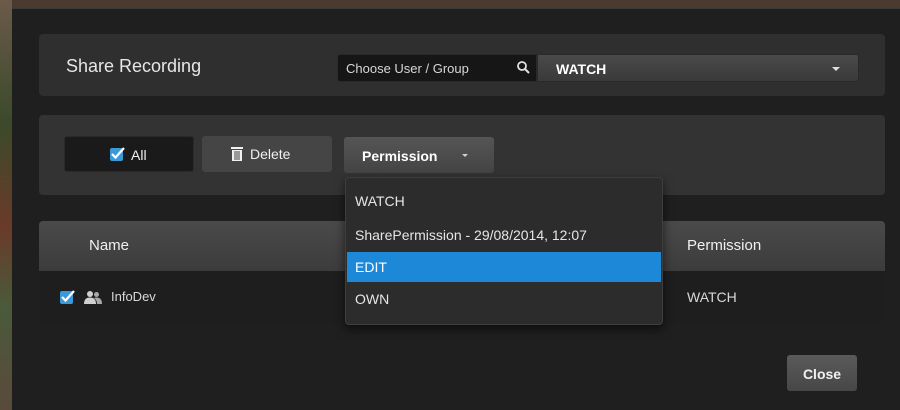 The height and width of the screenshot is (410, 900). What do you see at coordinates (400, 156) in the screenshot?
I see `permission-button-label: Permission` at bounding box center [400, 156].